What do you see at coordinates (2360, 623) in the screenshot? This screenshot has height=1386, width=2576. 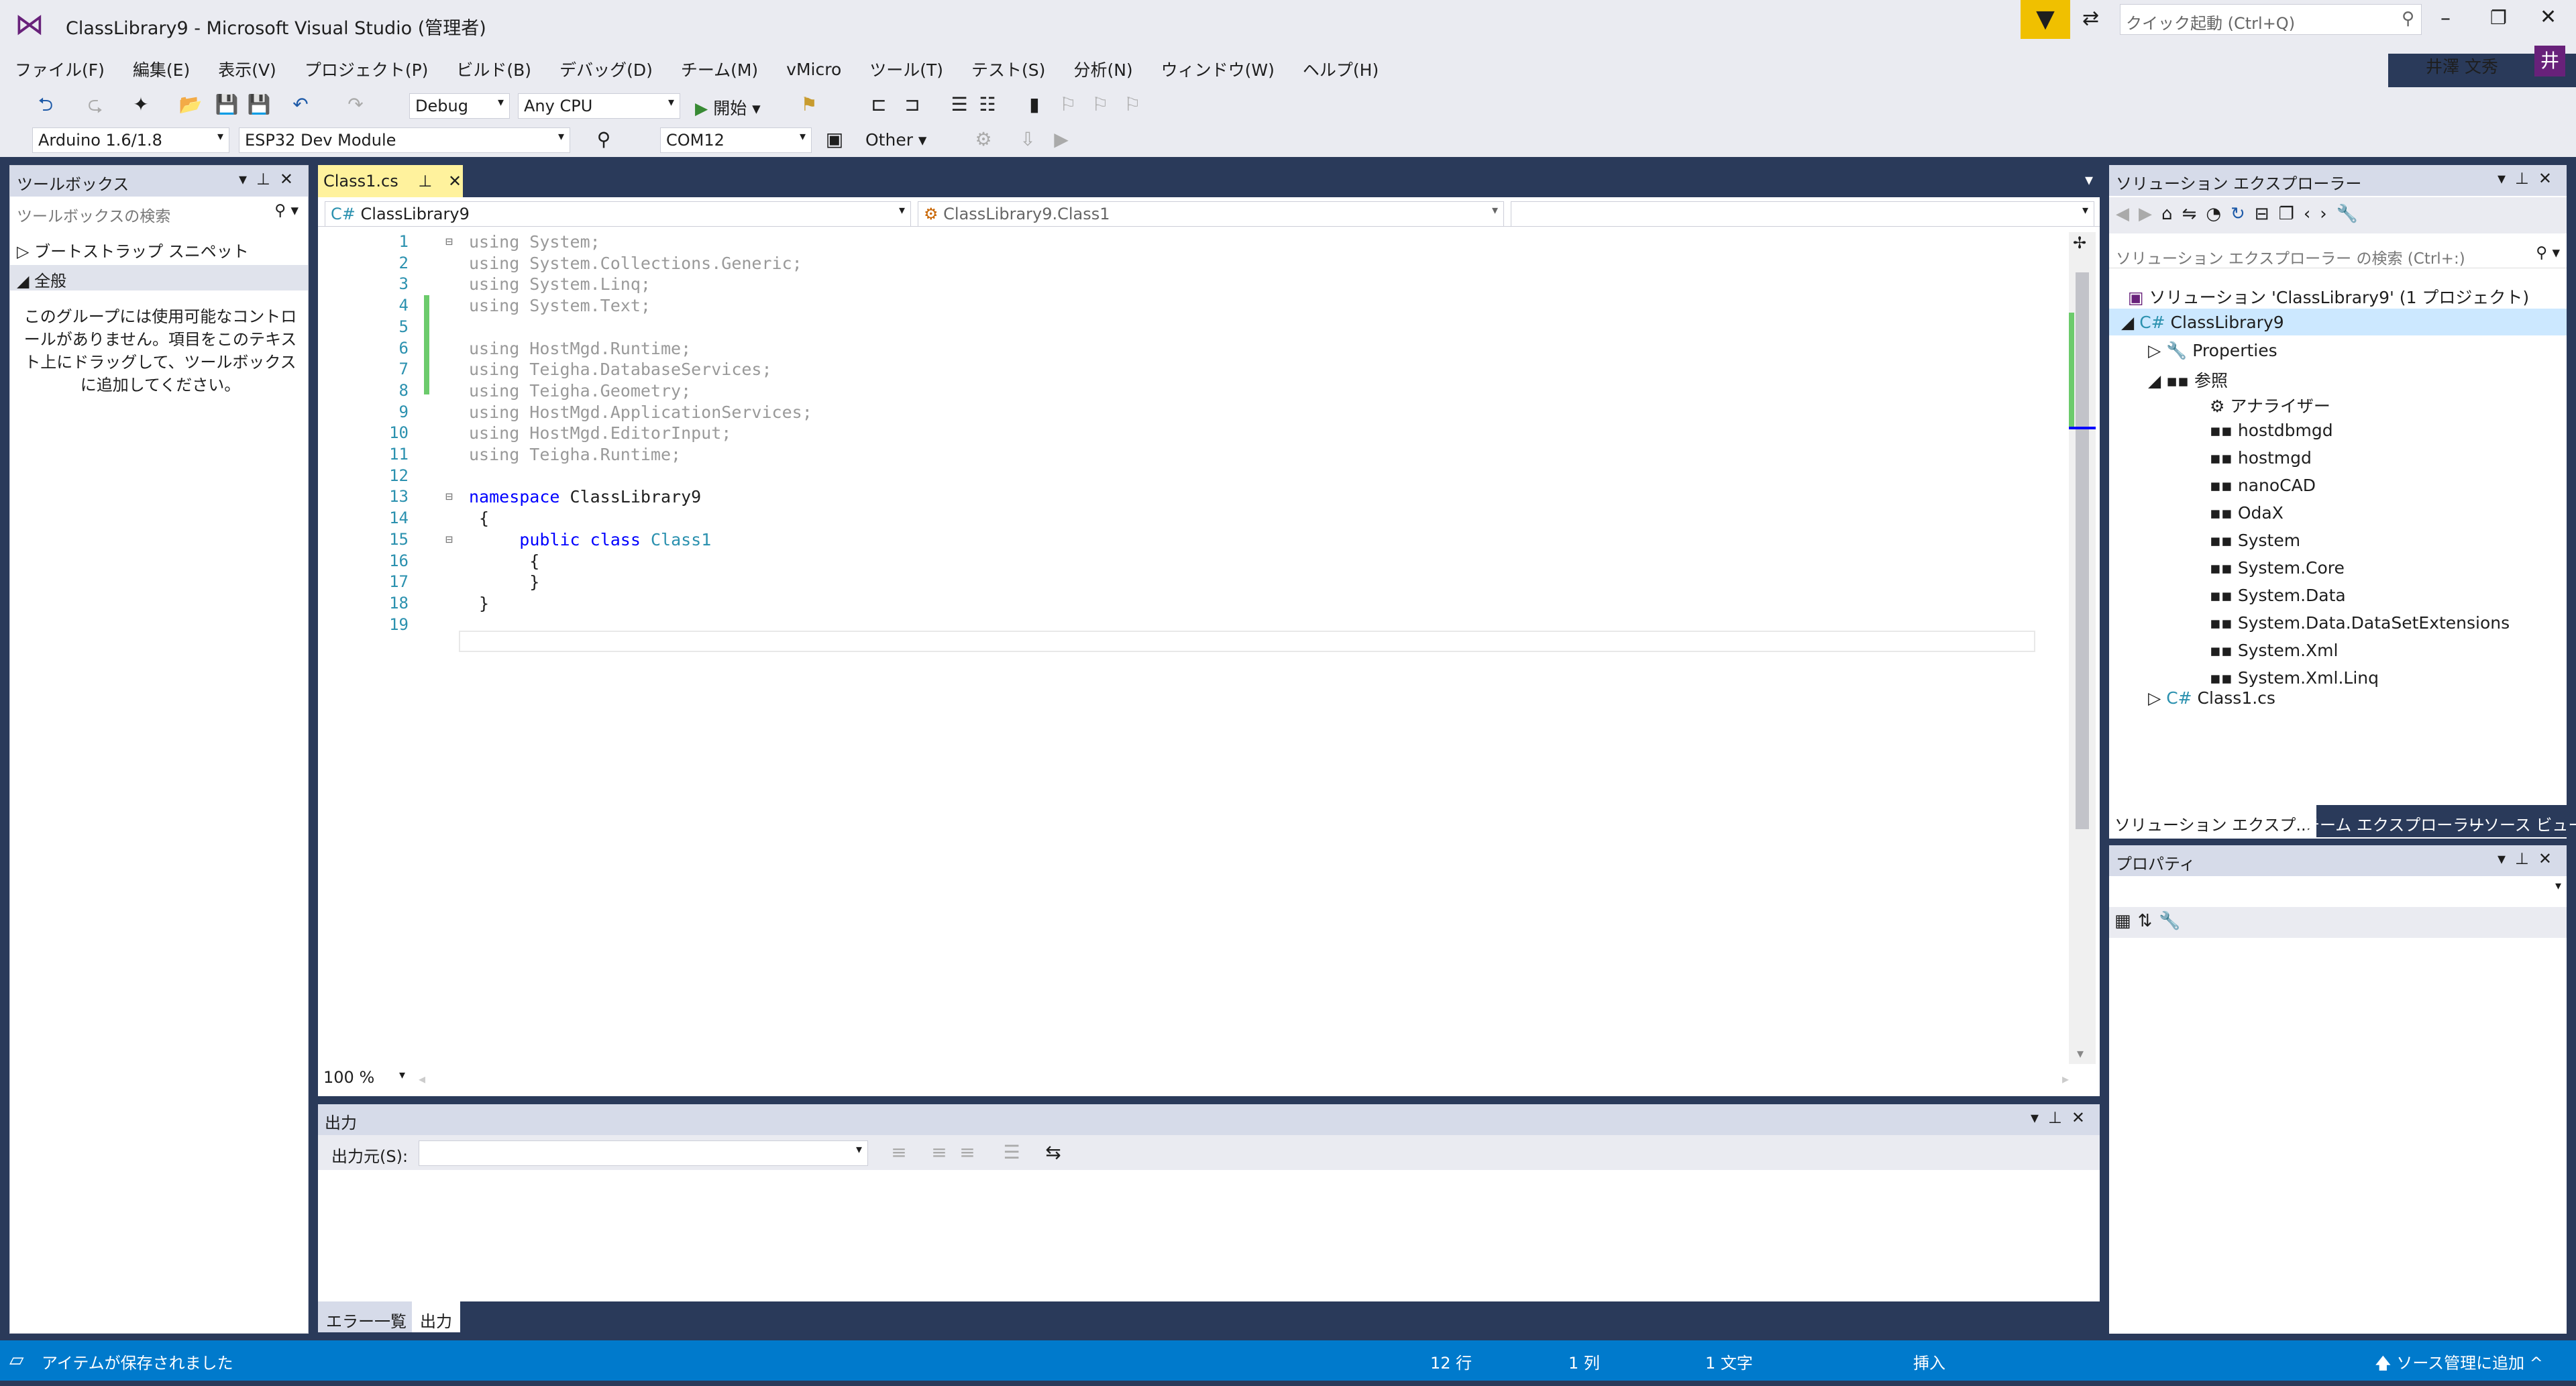 I see `reference-item: ▪▪ System.Data.DataSetExtensions` at bounding box center [2360, 623].